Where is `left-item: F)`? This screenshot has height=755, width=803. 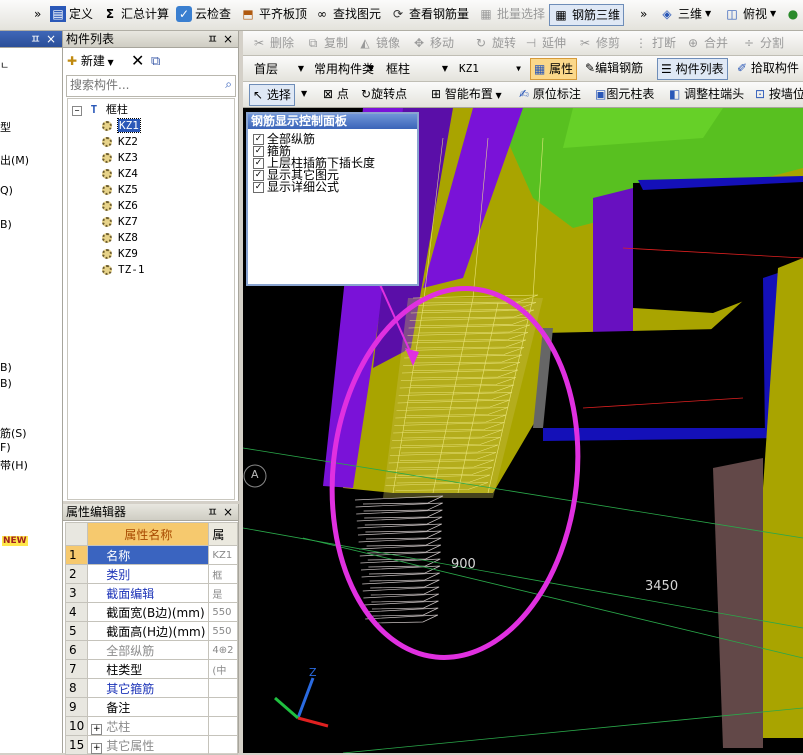
left-item: F) is located at coordinates (5, 447).